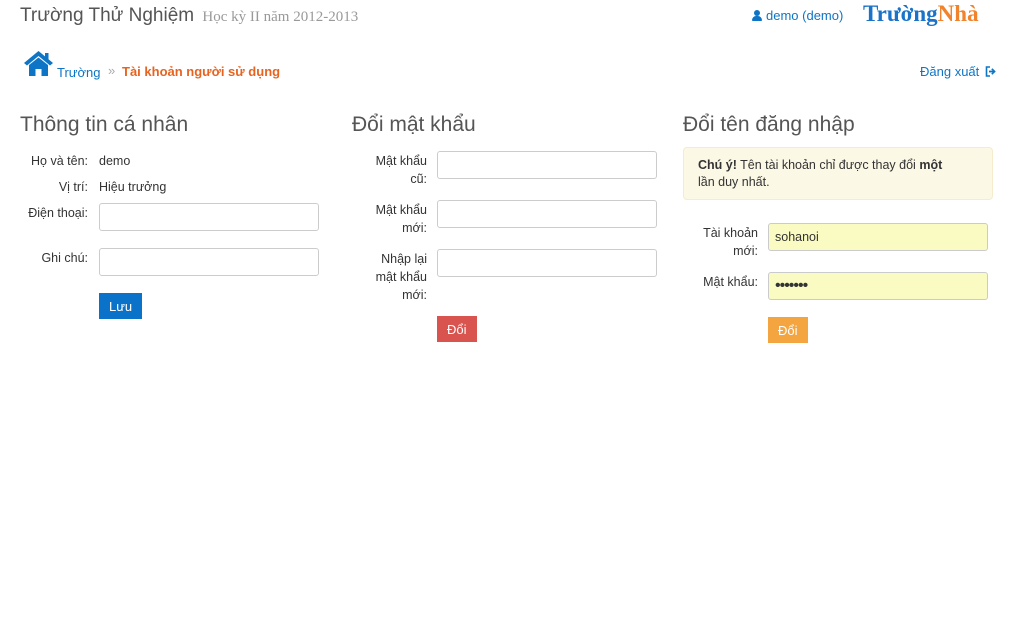 Image resolution: width=1014 pixels, height=619 pixels. Describe the element at coordinates (115, 161) in the screenshot. I see `name-value: demo` at that location.